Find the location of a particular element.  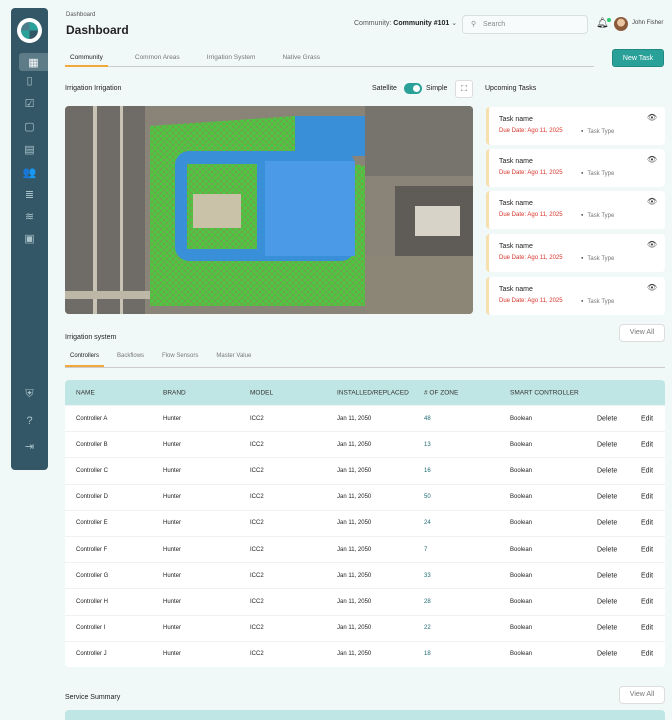

col-installed: INSTALLED/REPLACED is located at coordinates (380, 392).